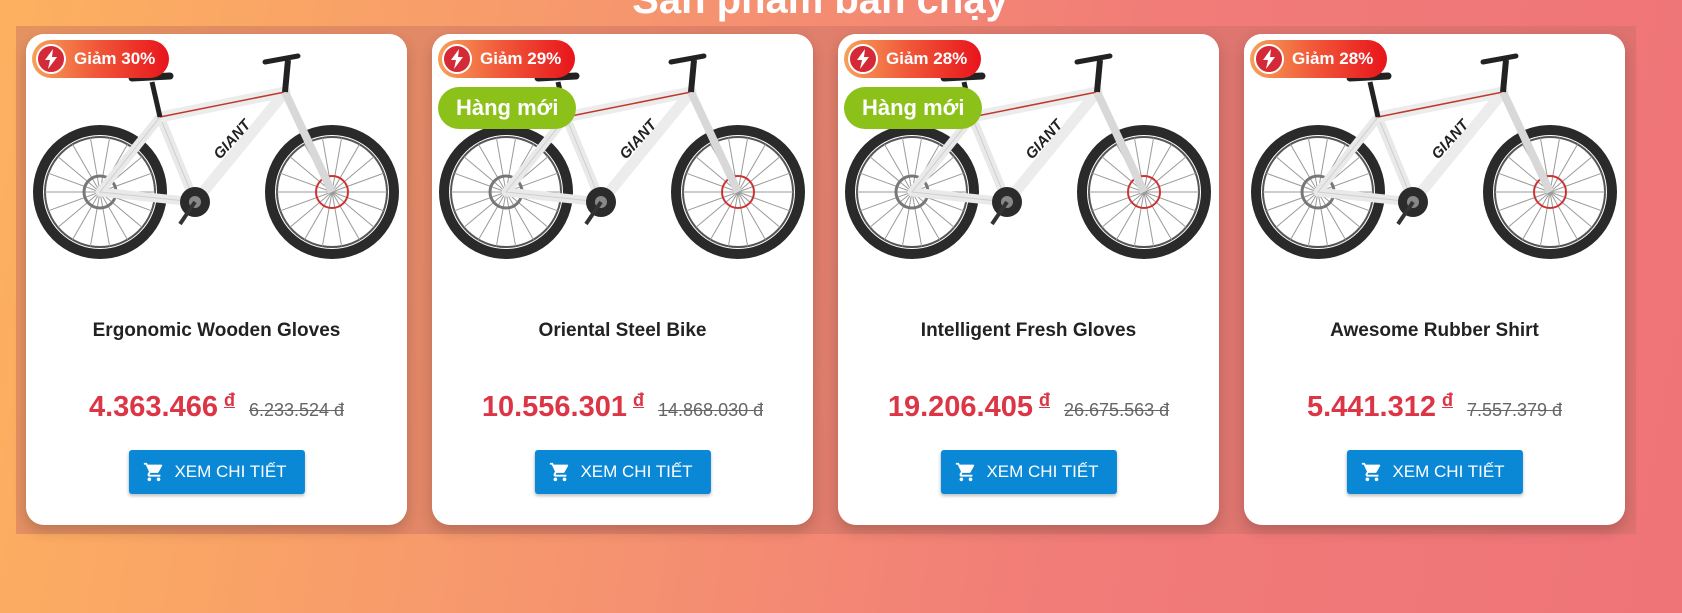 Image resolution: width=1682 pixels, height=613 pixels. I want to click on price-row: 4.363.466 đ 6.233.524 đ, so click(216, 407).